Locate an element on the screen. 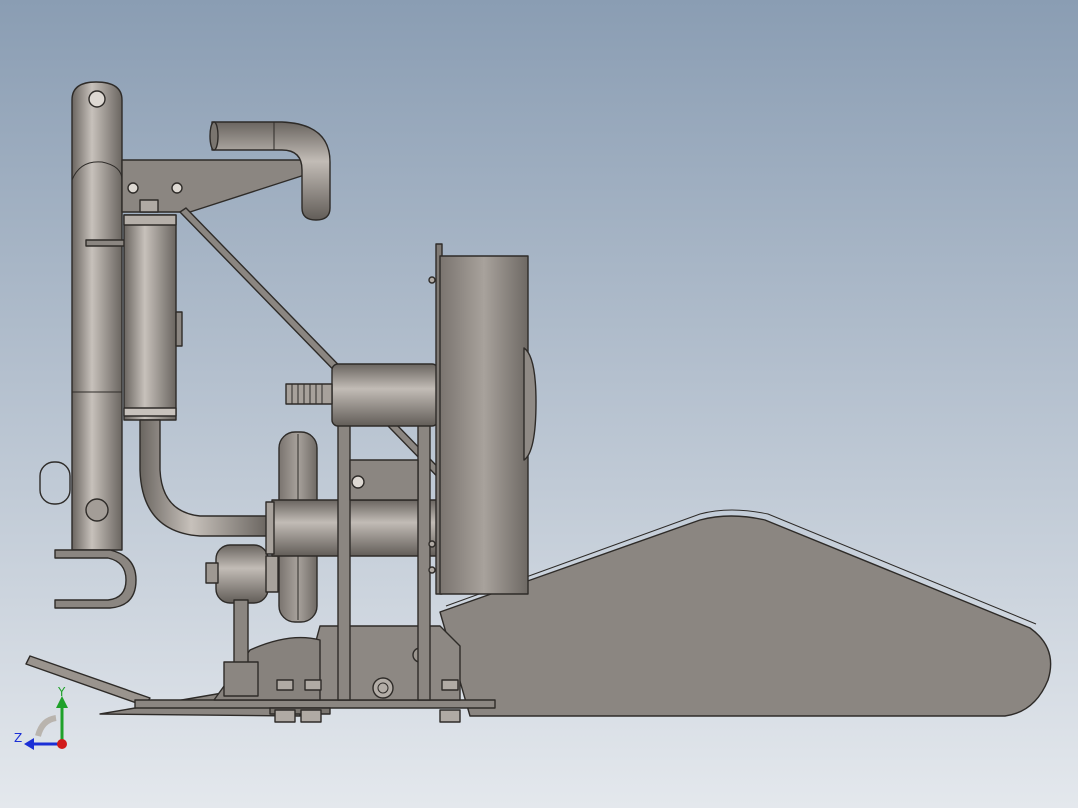 The width and height of the screenshot is (1078, 808). lower-drive-cylinder is located at coordinates (368, 528).